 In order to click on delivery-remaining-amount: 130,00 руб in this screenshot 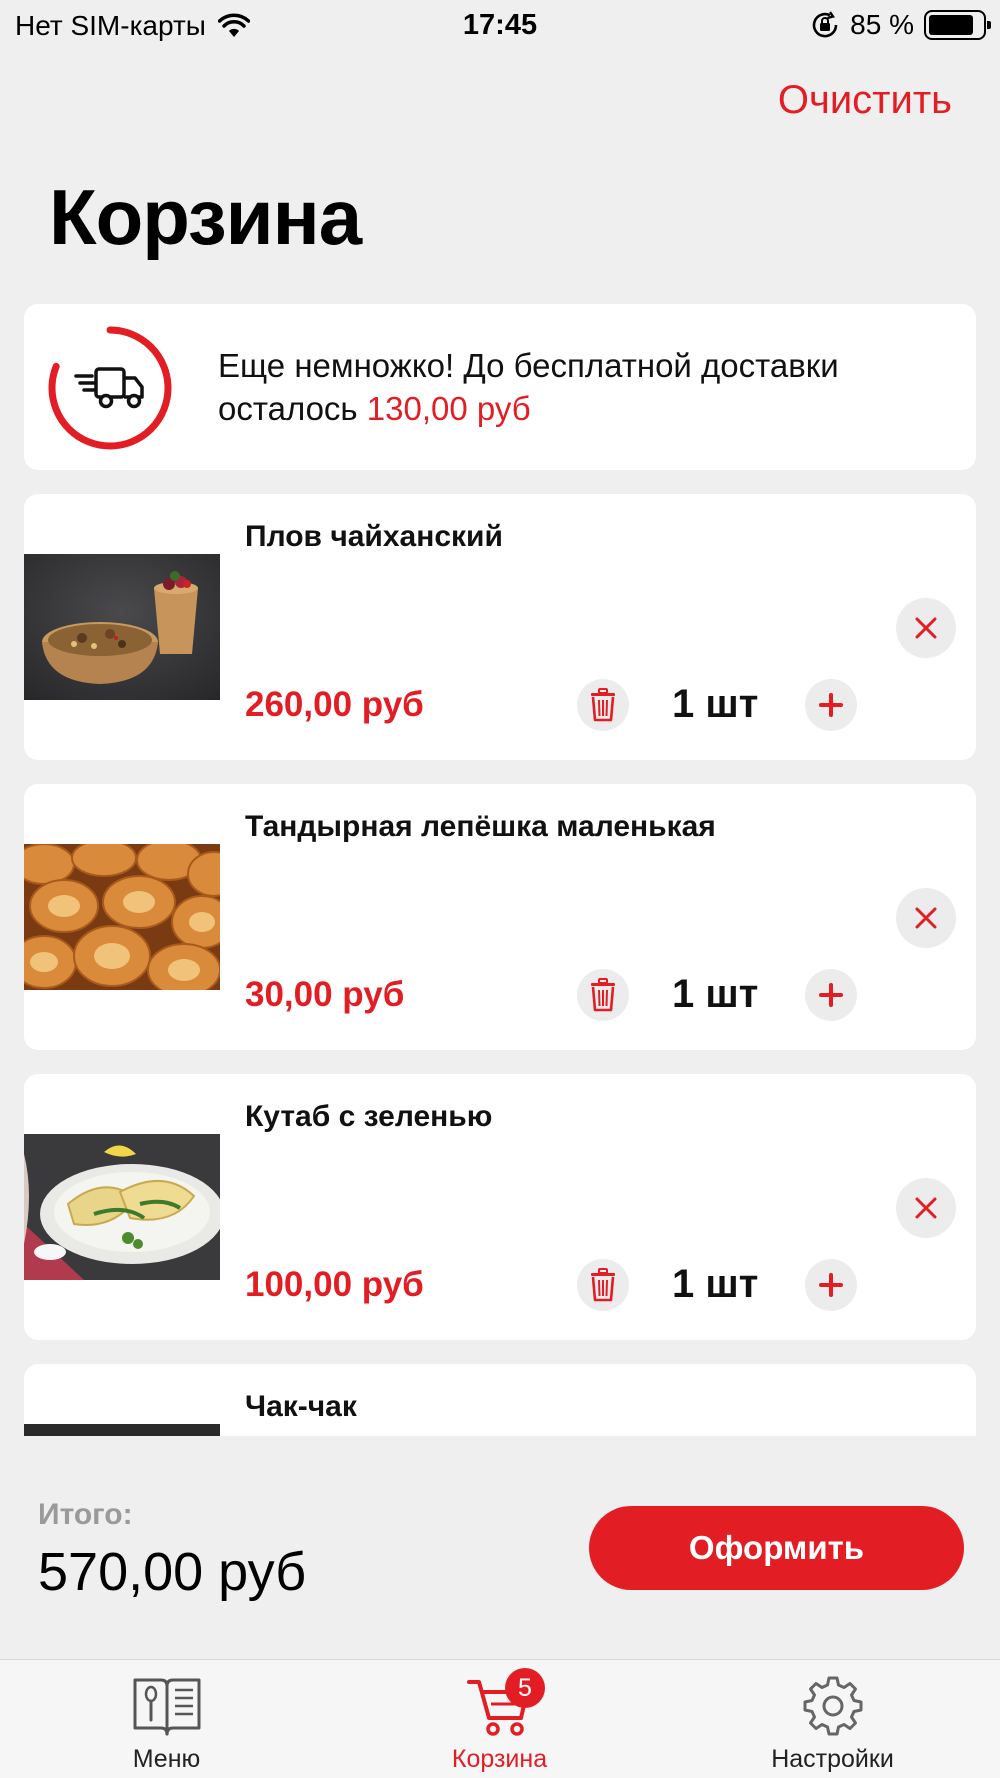, I will do `click(448, 408)`.